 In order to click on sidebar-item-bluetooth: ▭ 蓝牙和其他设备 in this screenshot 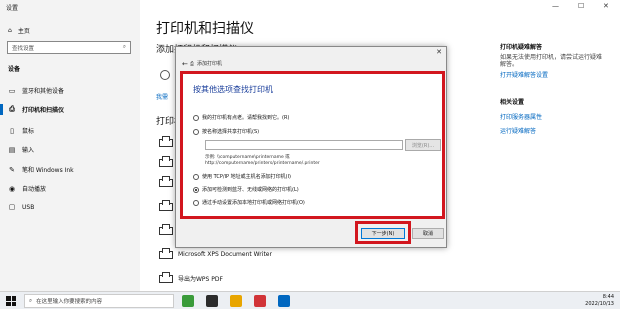, I will do `click(36, 91)`.